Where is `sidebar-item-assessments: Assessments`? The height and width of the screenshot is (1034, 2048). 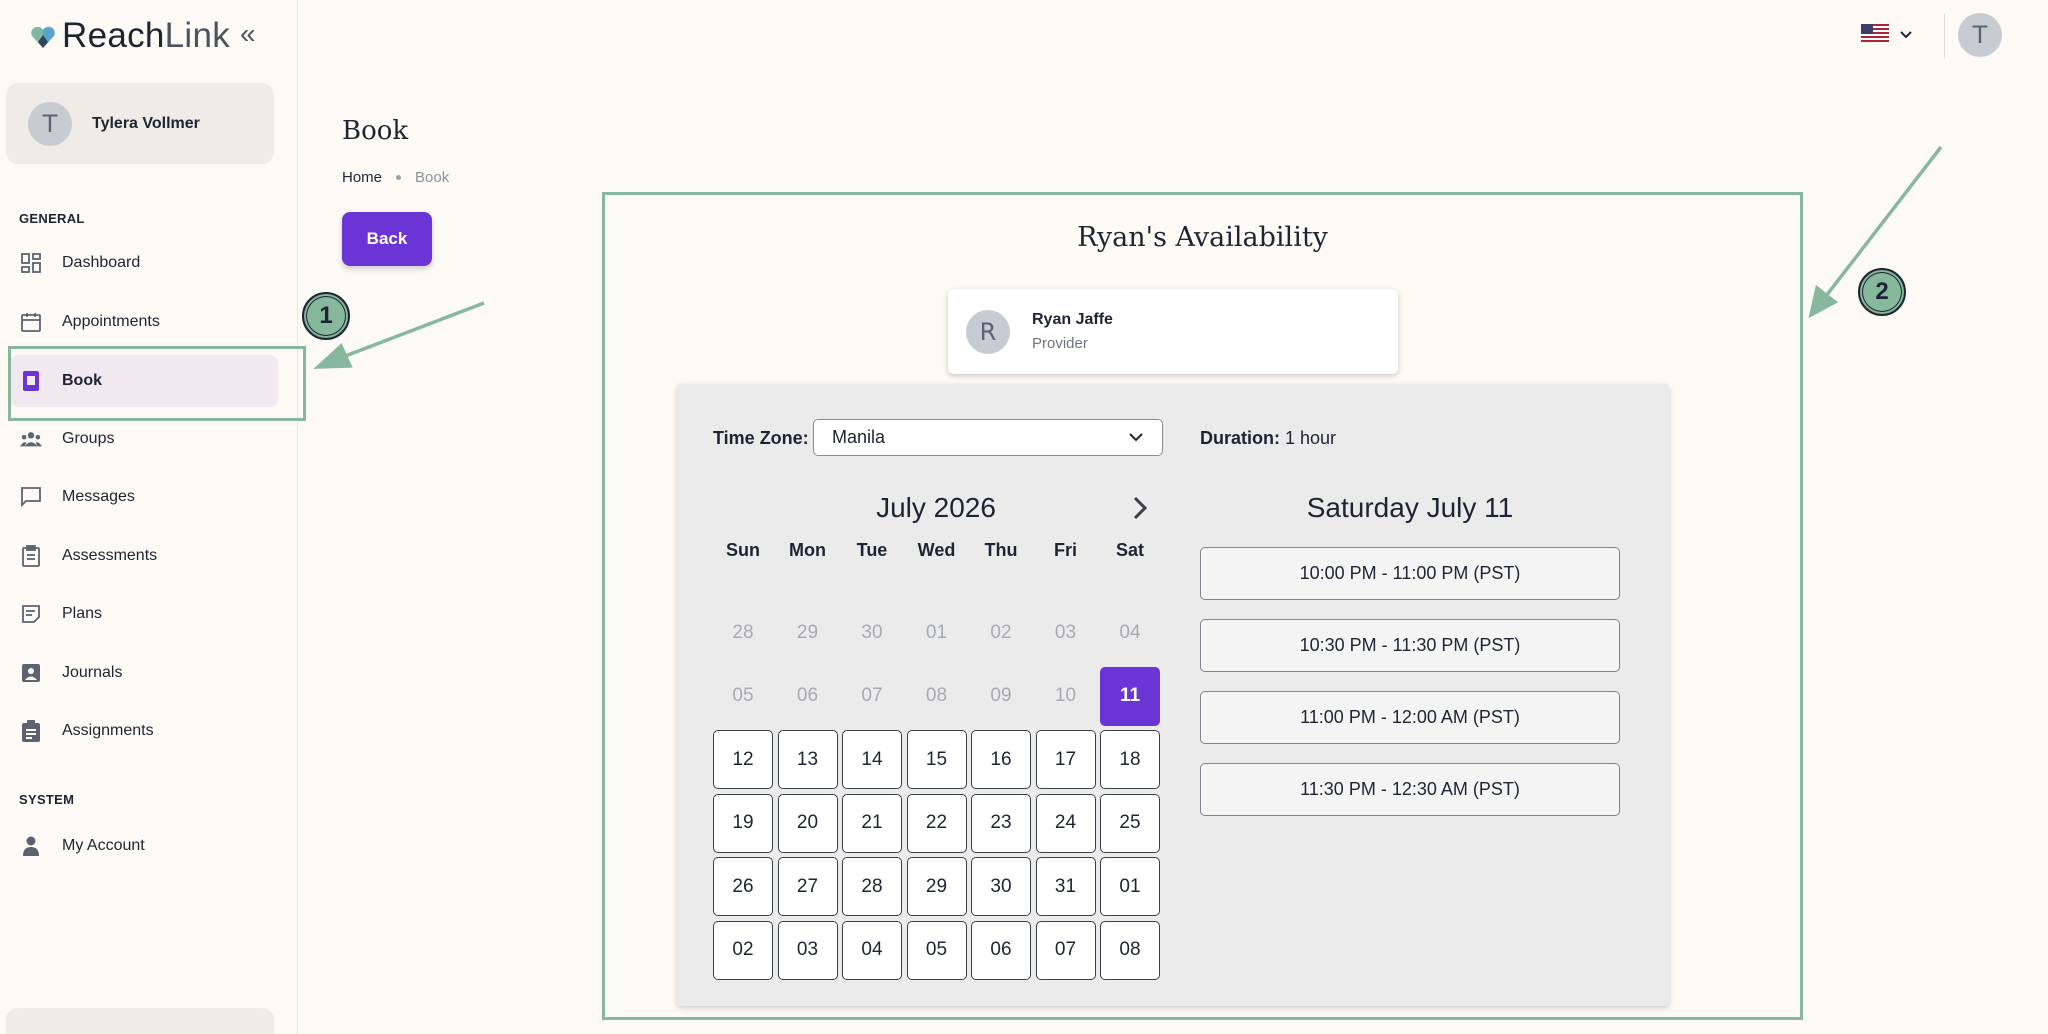
sidebar-item-assessments: Assessments is located at coordinates (144, 556).